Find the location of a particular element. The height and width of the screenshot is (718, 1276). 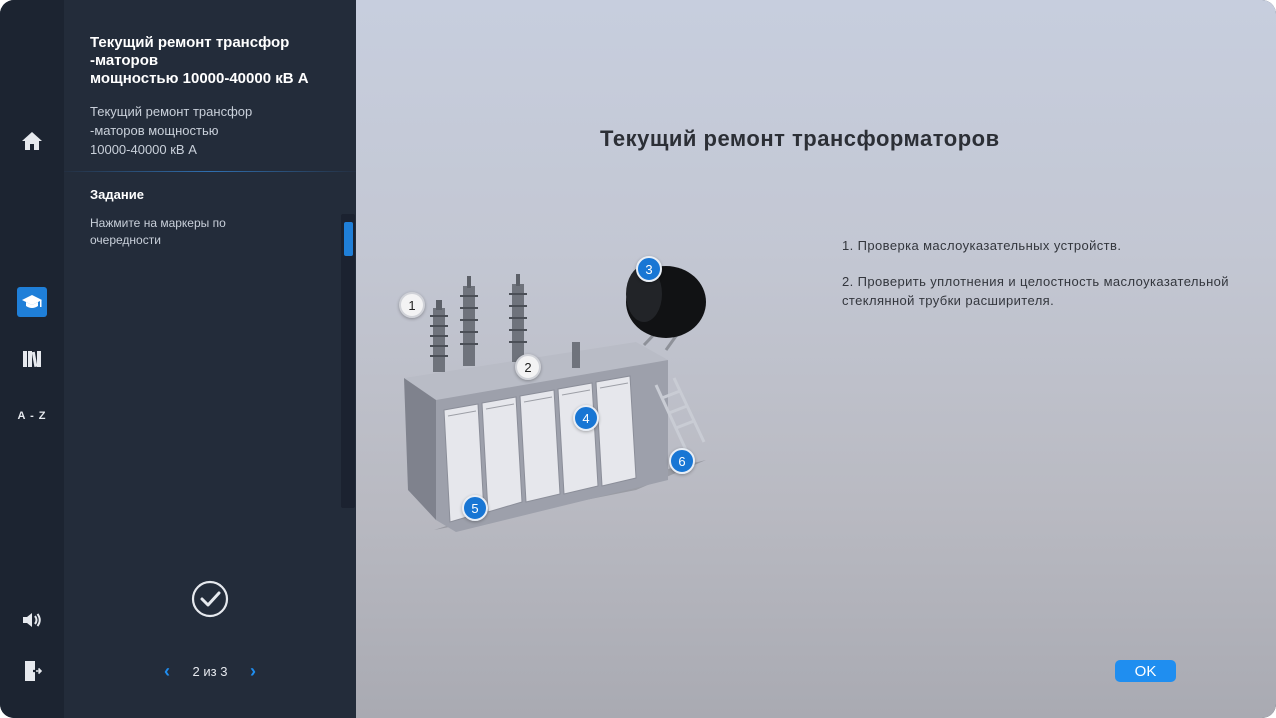

pager-label: 2 из 3 is located at coordinates (210, 671).